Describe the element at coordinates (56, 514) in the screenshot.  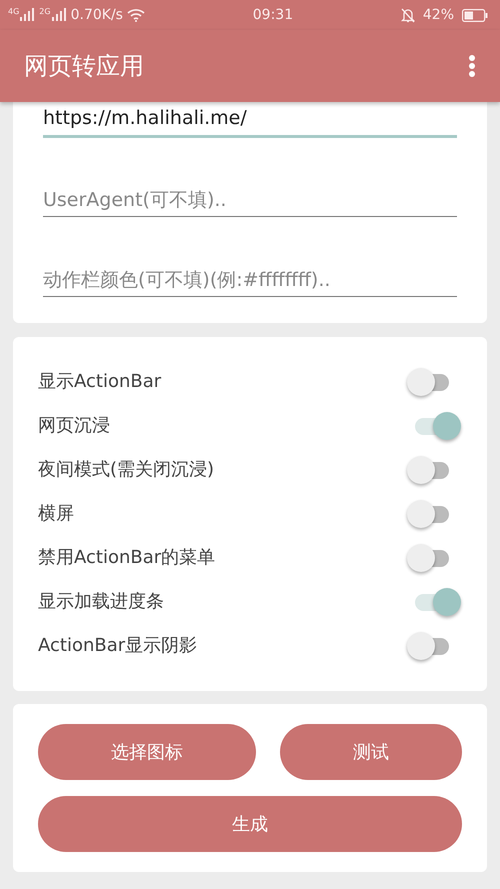
I see `setting-label: 横屏` at that location.